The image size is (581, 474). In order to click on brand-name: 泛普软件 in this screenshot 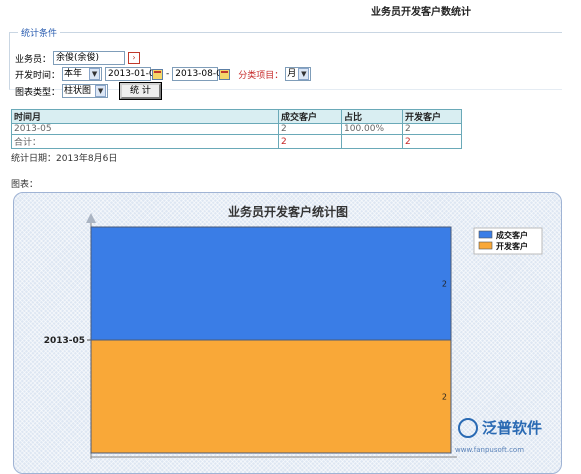, I will do `click(512, 428)`.